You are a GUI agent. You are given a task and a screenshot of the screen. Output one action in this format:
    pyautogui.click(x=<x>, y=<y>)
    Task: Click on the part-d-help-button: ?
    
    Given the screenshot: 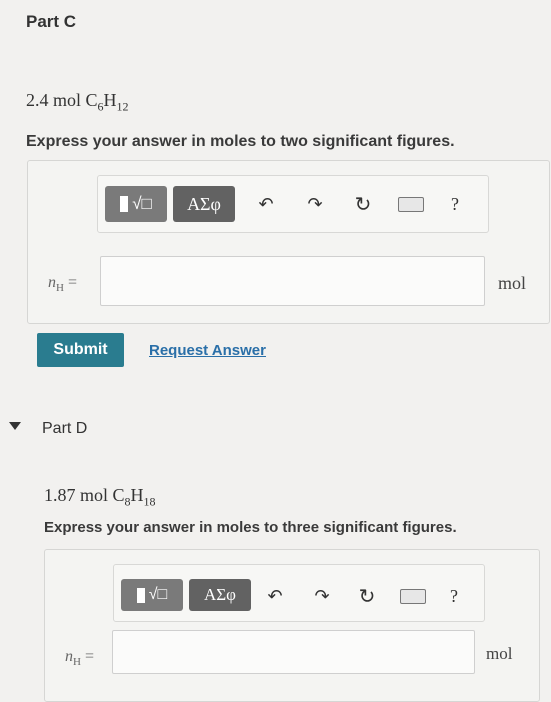 What is the action you would take?
    pyautogui.click(x=454, y=596)
    